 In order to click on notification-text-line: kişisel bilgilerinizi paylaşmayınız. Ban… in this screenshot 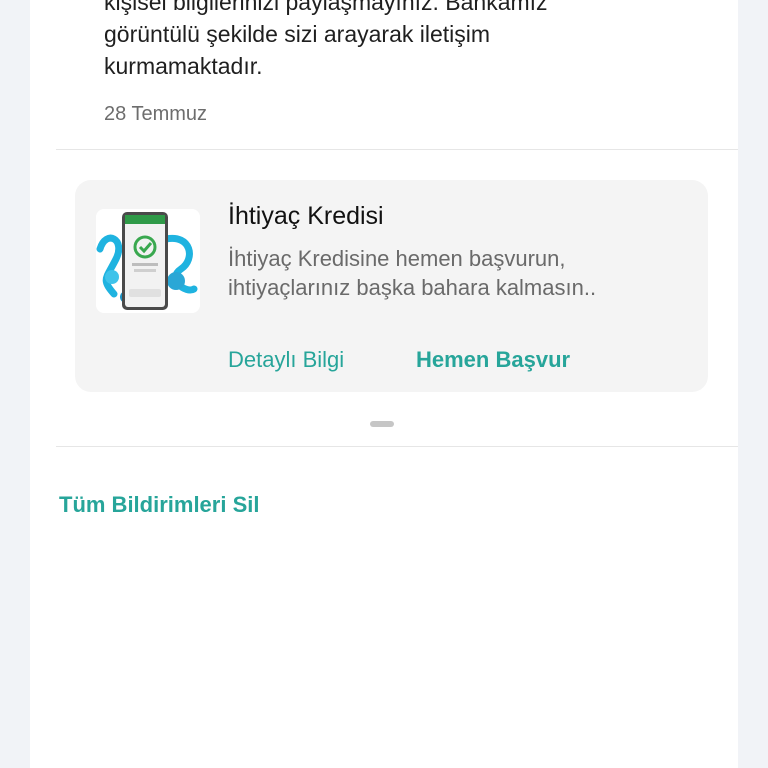, I will do `click(326, 7)`.